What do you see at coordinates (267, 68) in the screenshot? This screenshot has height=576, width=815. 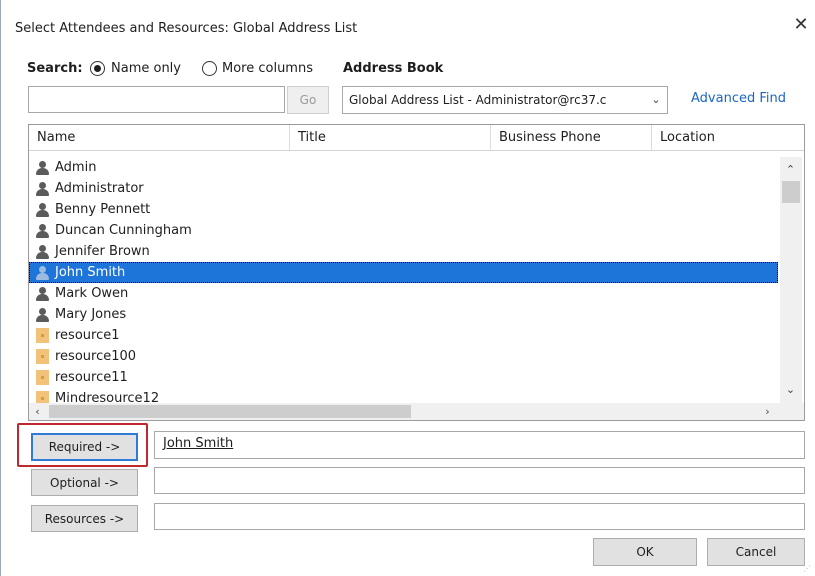 I see `more-columns-label: More columns` at bounding box center [267, 68].